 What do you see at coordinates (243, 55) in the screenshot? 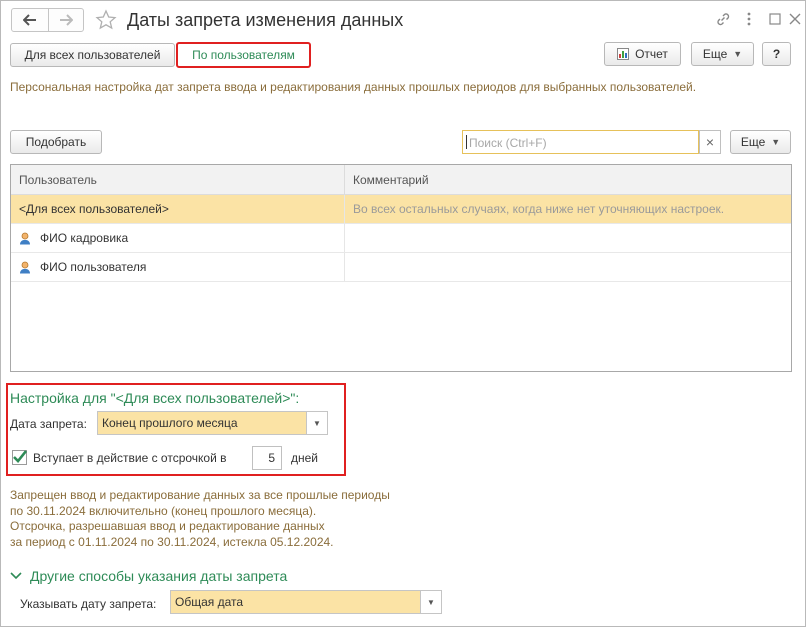
I see `by-users-mode-button: По пользователям` at bounding box center [243, 55].